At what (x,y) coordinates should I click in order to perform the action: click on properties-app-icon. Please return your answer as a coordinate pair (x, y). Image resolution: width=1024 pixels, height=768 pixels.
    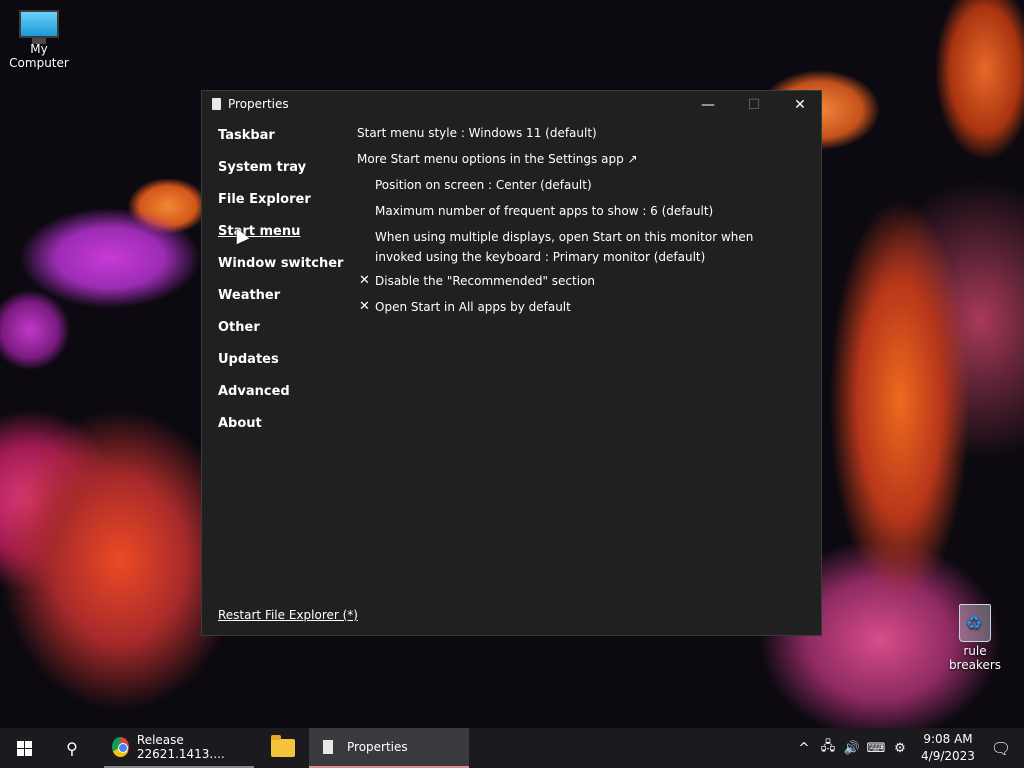
    Looking at the image, I should click on (328, 747).